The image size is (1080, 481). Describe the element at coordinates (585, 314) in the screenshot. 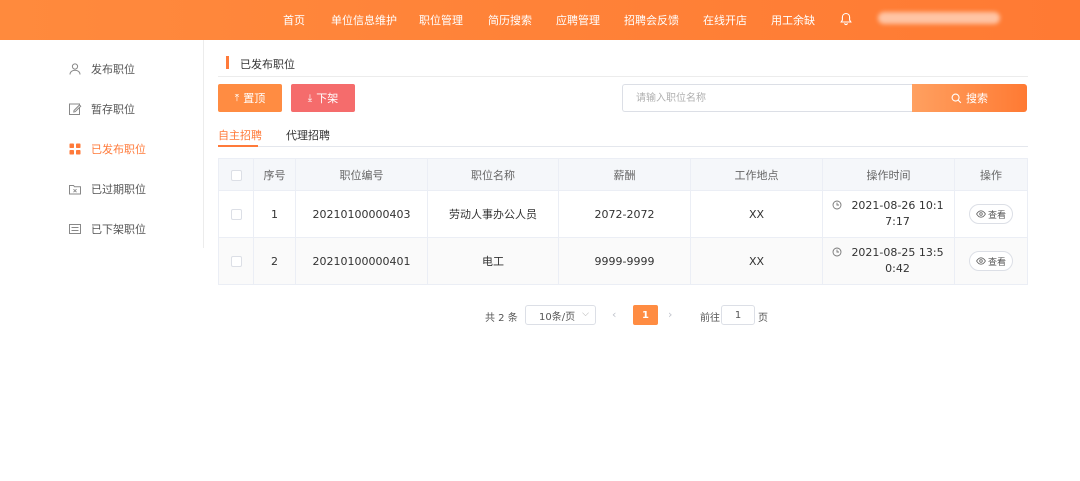

I see `chevron-down-icon: ⌵` at that location.